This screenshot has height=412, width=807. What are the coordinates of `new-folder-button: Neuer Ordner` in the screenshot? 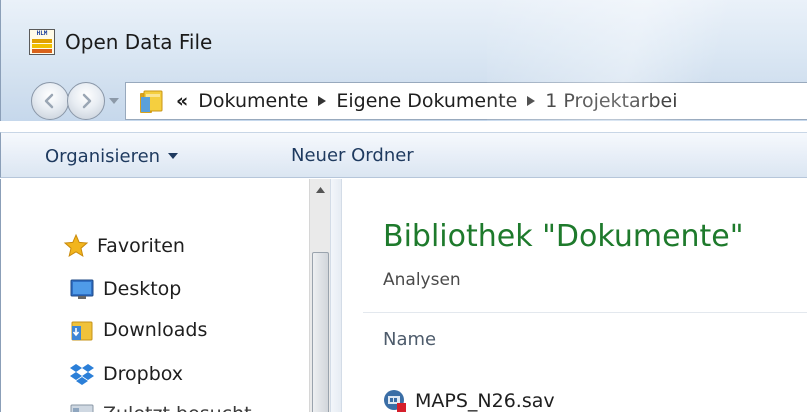 It's located at (352, 156).